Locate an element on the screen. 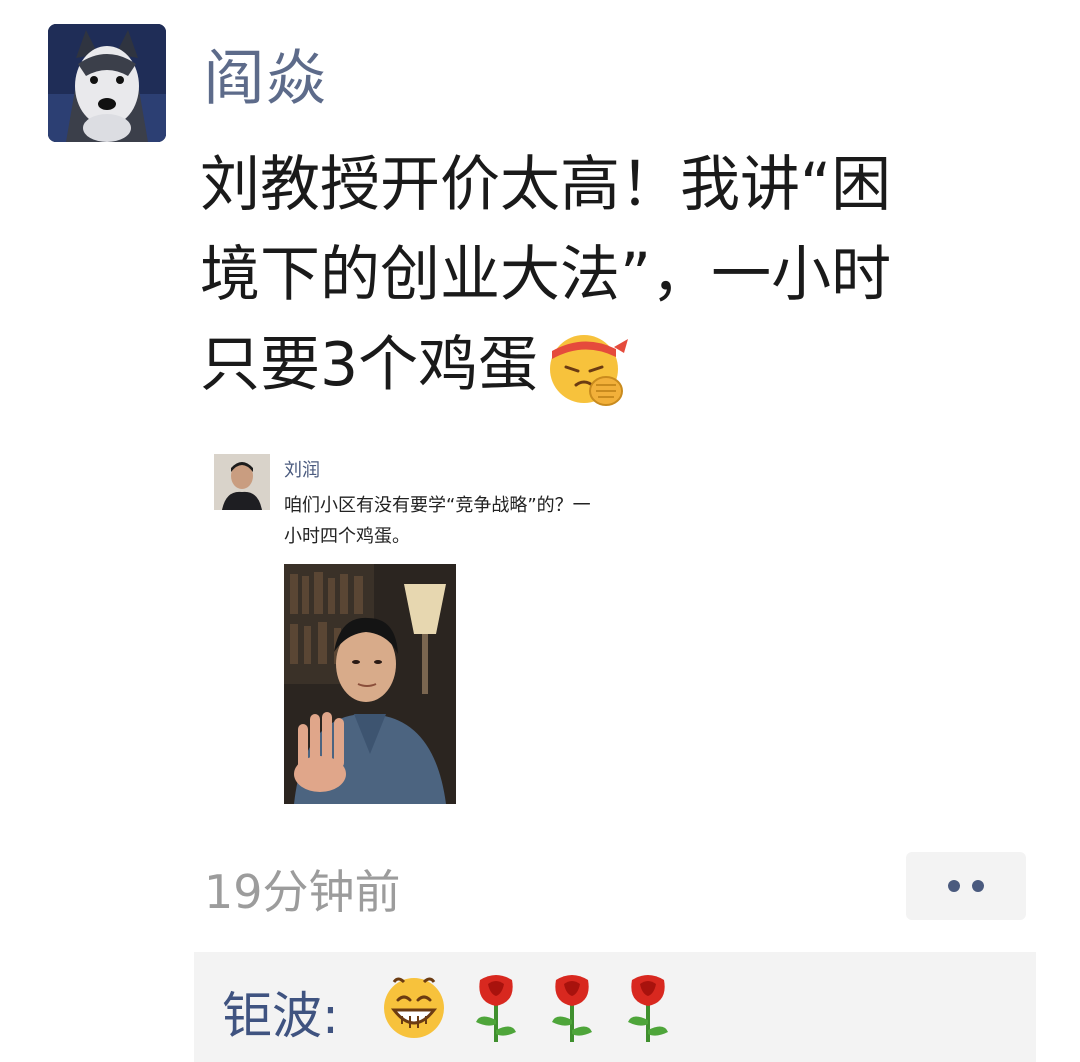 This screenshot has height=1062, width=1080. person-avatar-icon is located at coordinates (242, 482).